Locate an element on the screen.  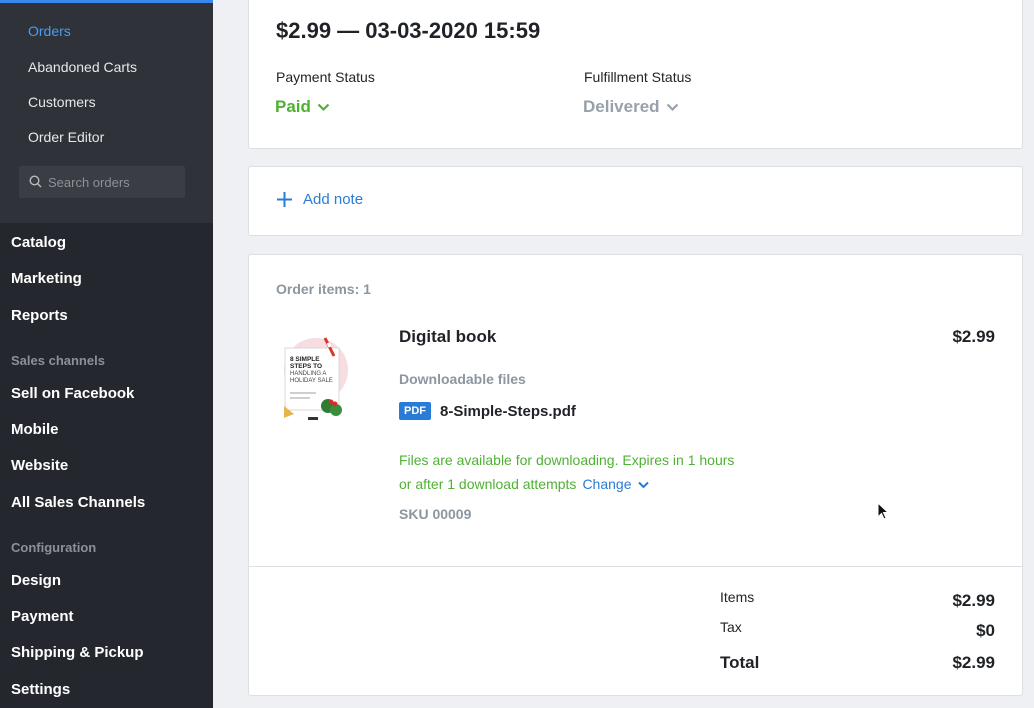
sidebar-item-mobile: Mobile is located at coordinates (35, 429).